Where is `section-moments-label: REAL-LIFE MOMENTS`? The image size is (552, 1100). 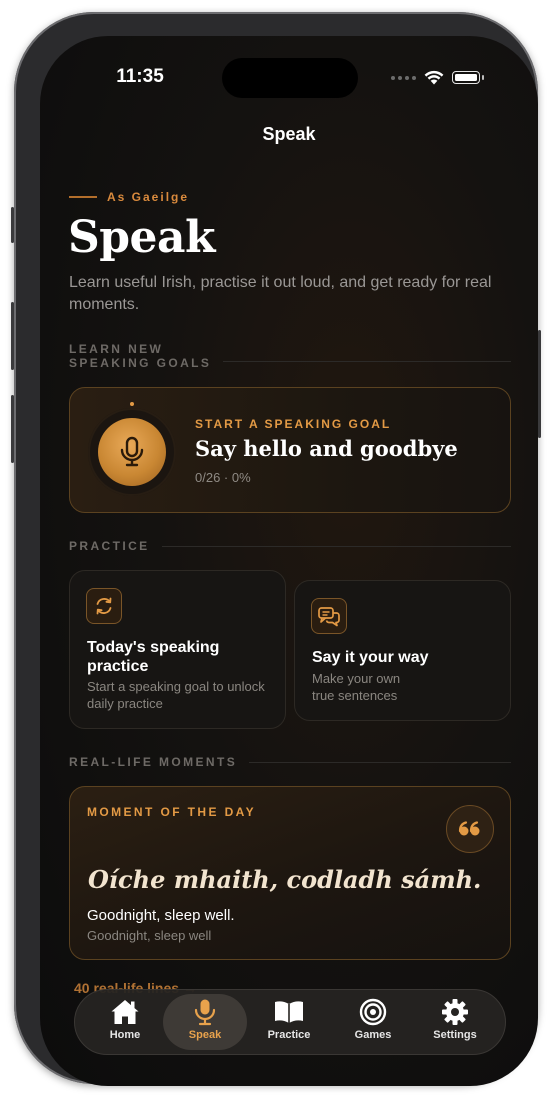
section-moments-label: REAL-LIFE MOMENTS is located at coordinates (153, 762).